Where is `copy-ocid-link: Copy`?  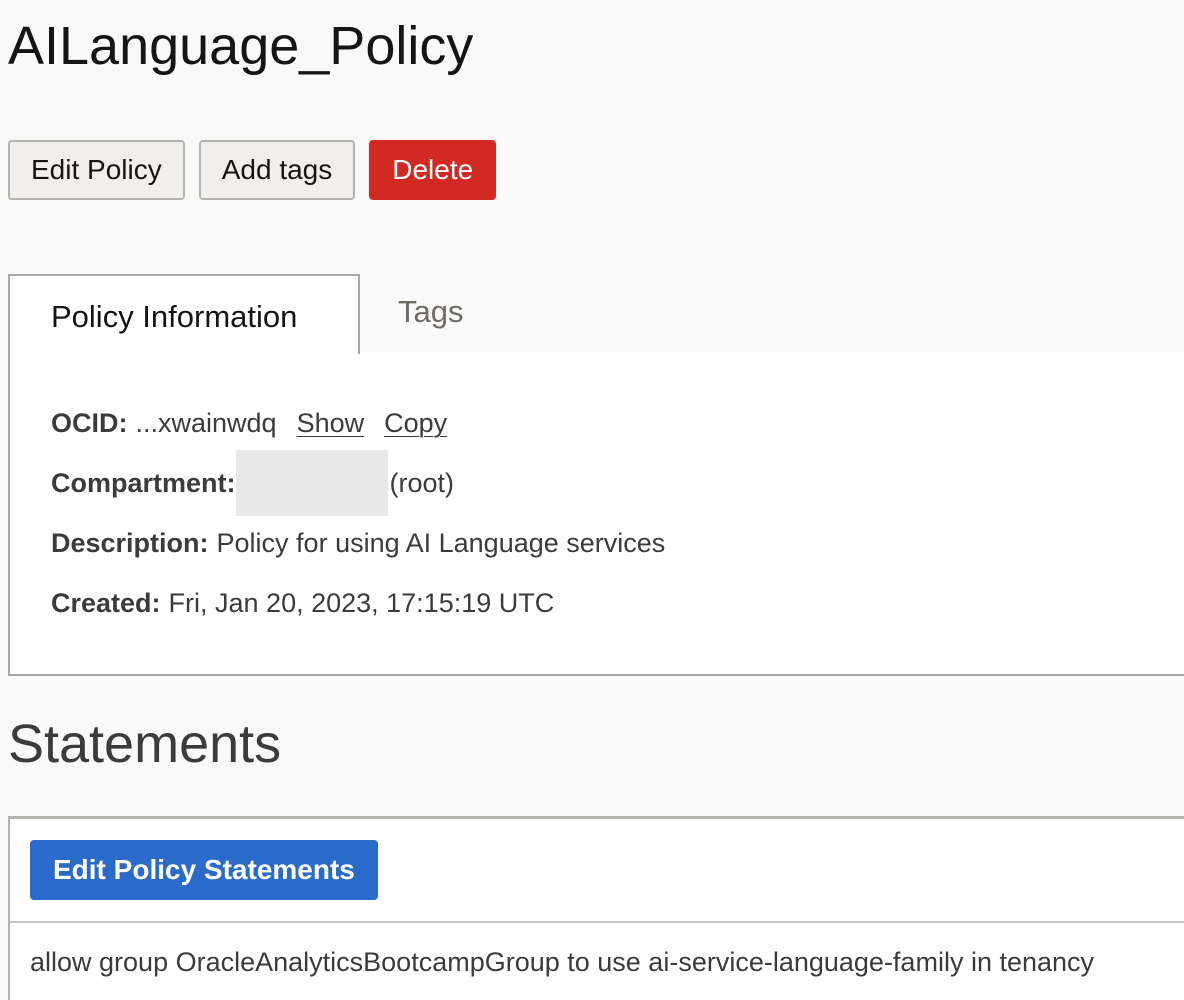
copy-ocid-link: Copy is located at coordinates (415, 423).